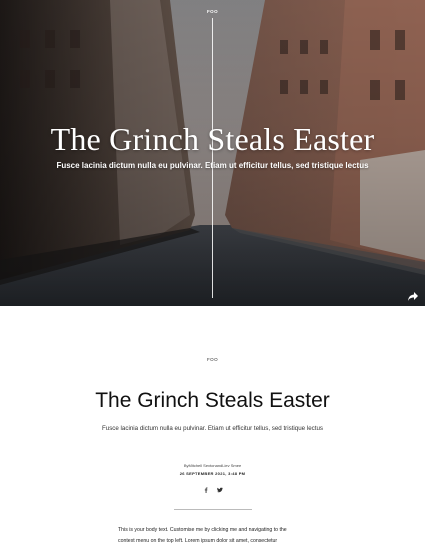  What do you see at coordinates (212, 11) in the screenshot?
I see `hero-category-tag: FOO` at bounding box center [212, 11].